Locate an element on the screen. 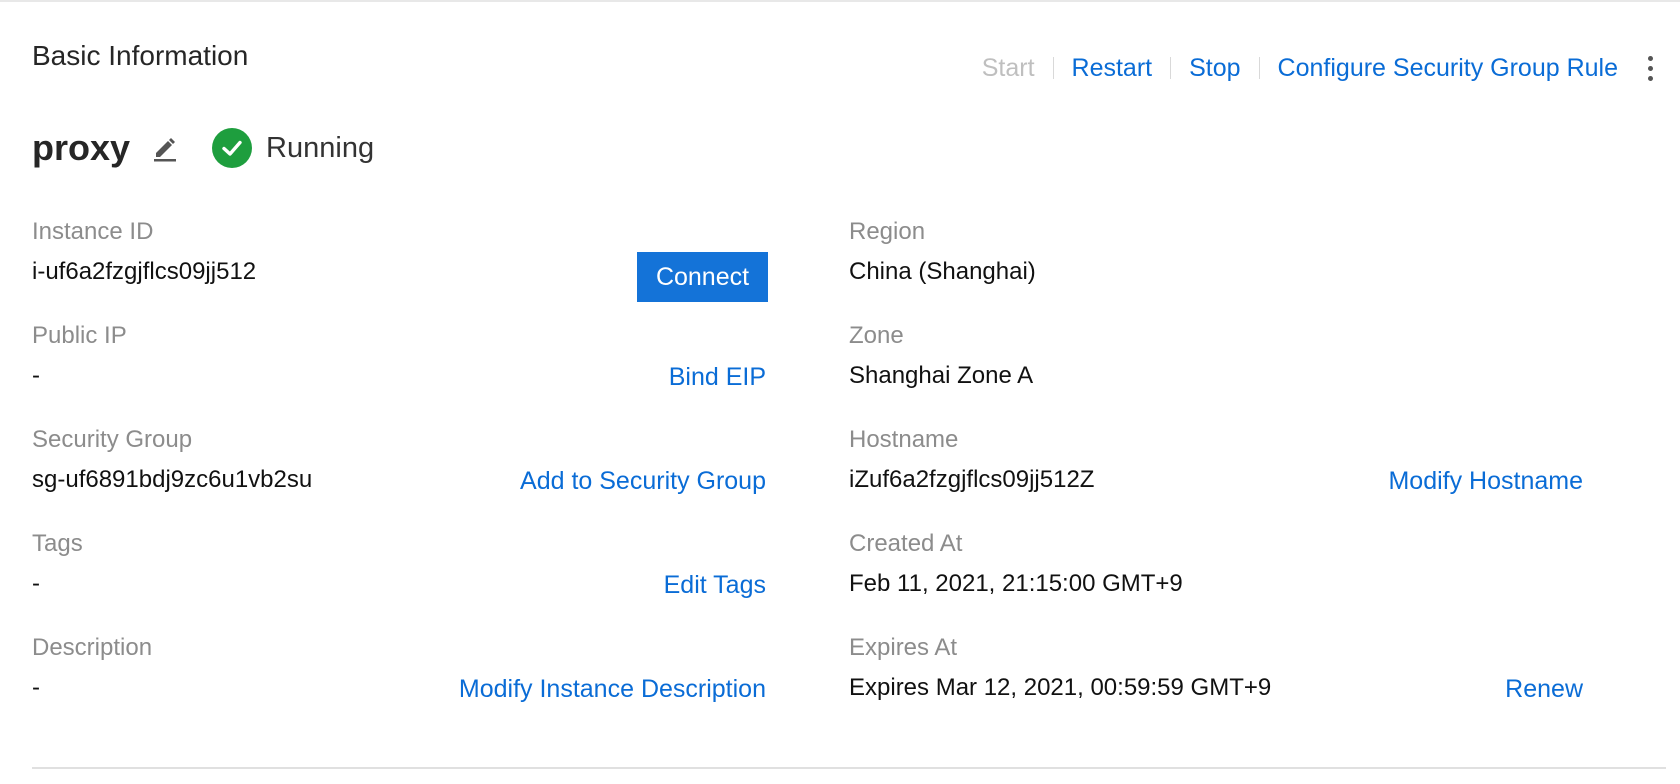  public-ip-label: Public IP is located at coordinates (79, 335).